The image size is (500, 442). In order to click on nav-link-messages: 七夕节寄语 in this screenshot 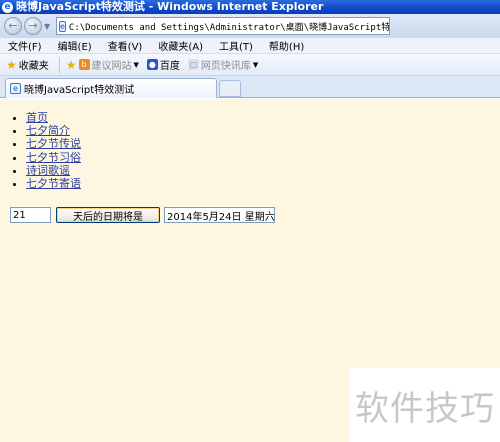, I will do `click(53, 183)`.